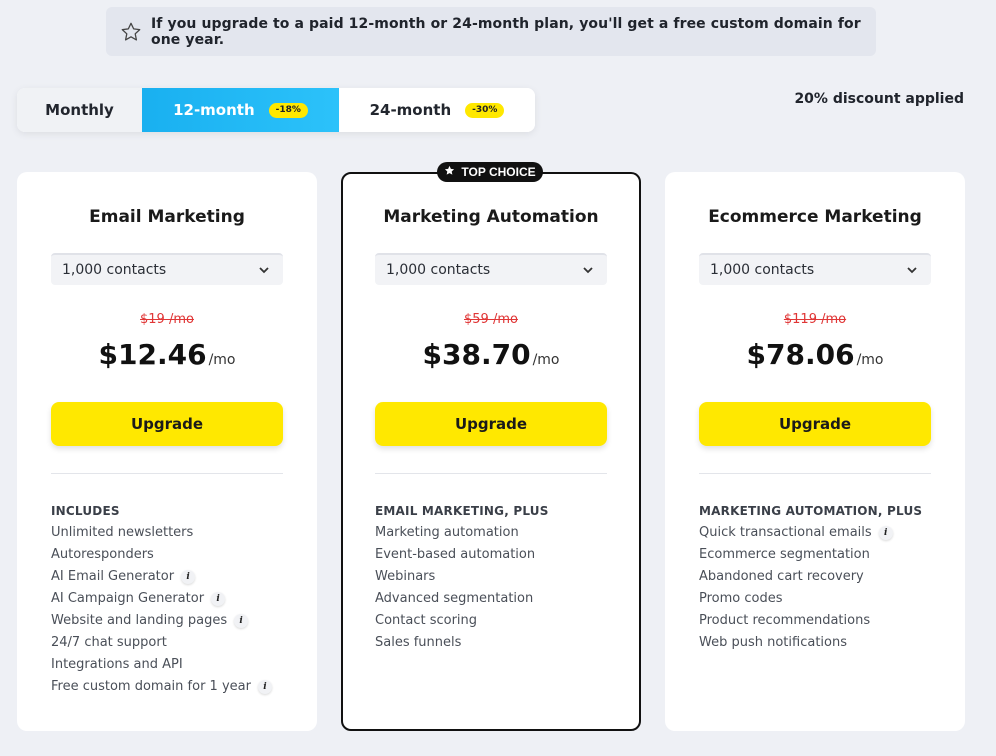 Image resolution: width=996 pixels, height=756 pixels. What do you see at coordinates (131, 32) in the screenshot?
I see `star-outline-icon` at bounding box center [131, 32].